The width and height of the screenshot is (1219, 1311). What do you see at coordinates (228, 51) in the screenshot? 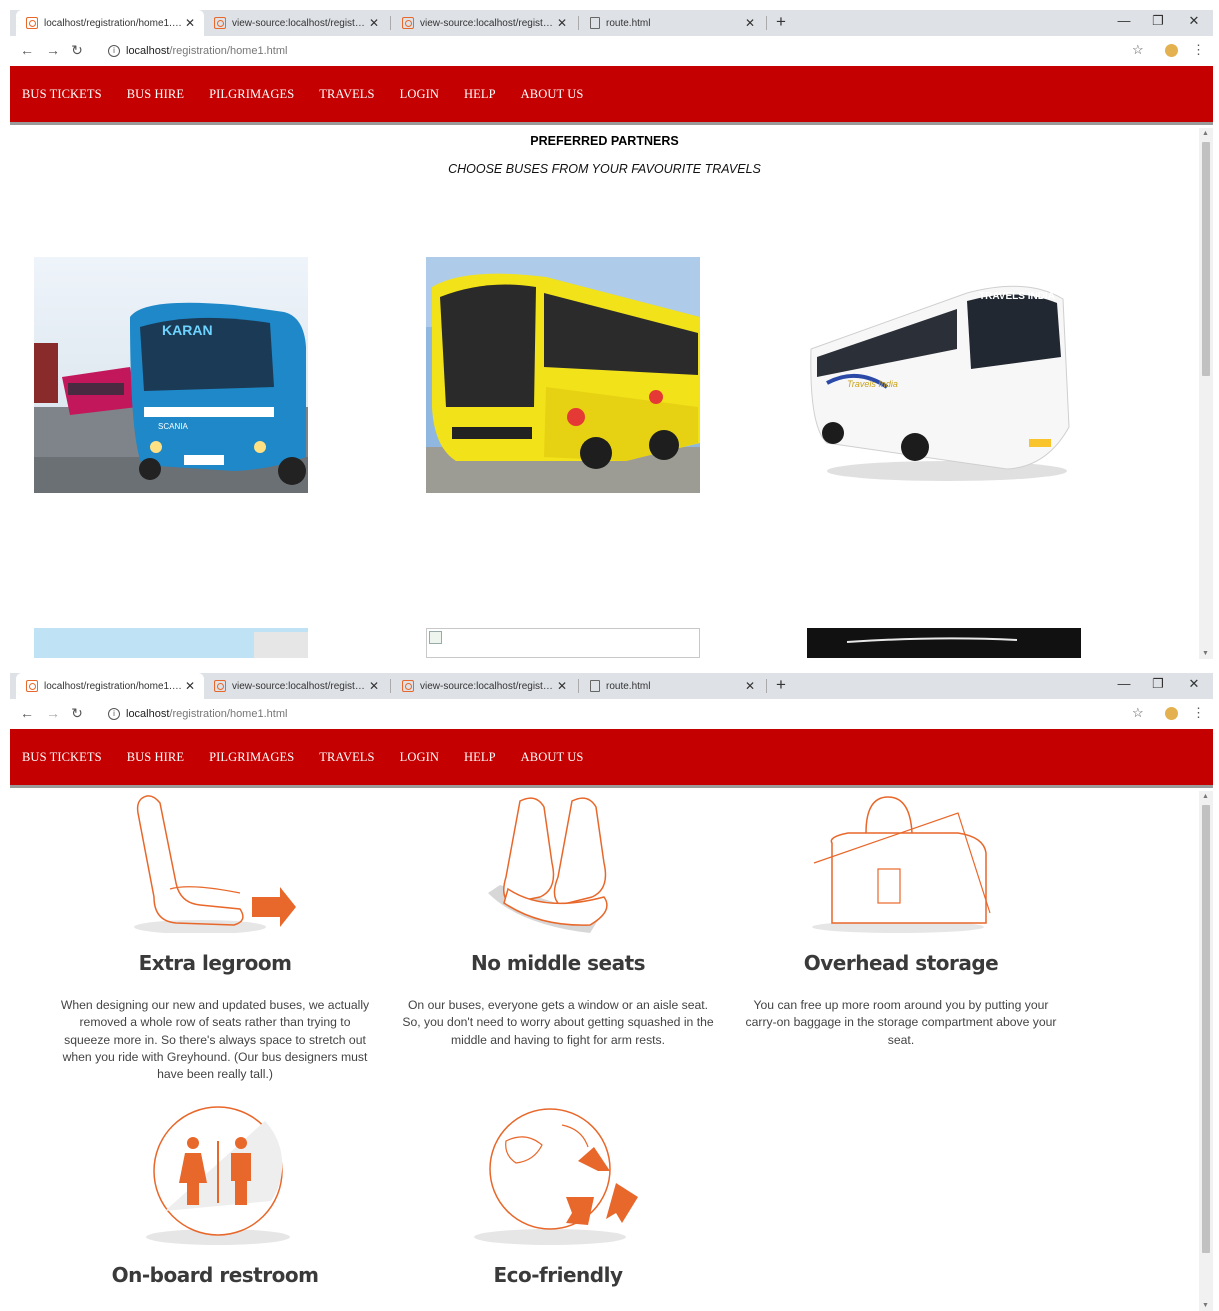
I see `url-path: /registration/home1.html` at bounding box center [228, 51].